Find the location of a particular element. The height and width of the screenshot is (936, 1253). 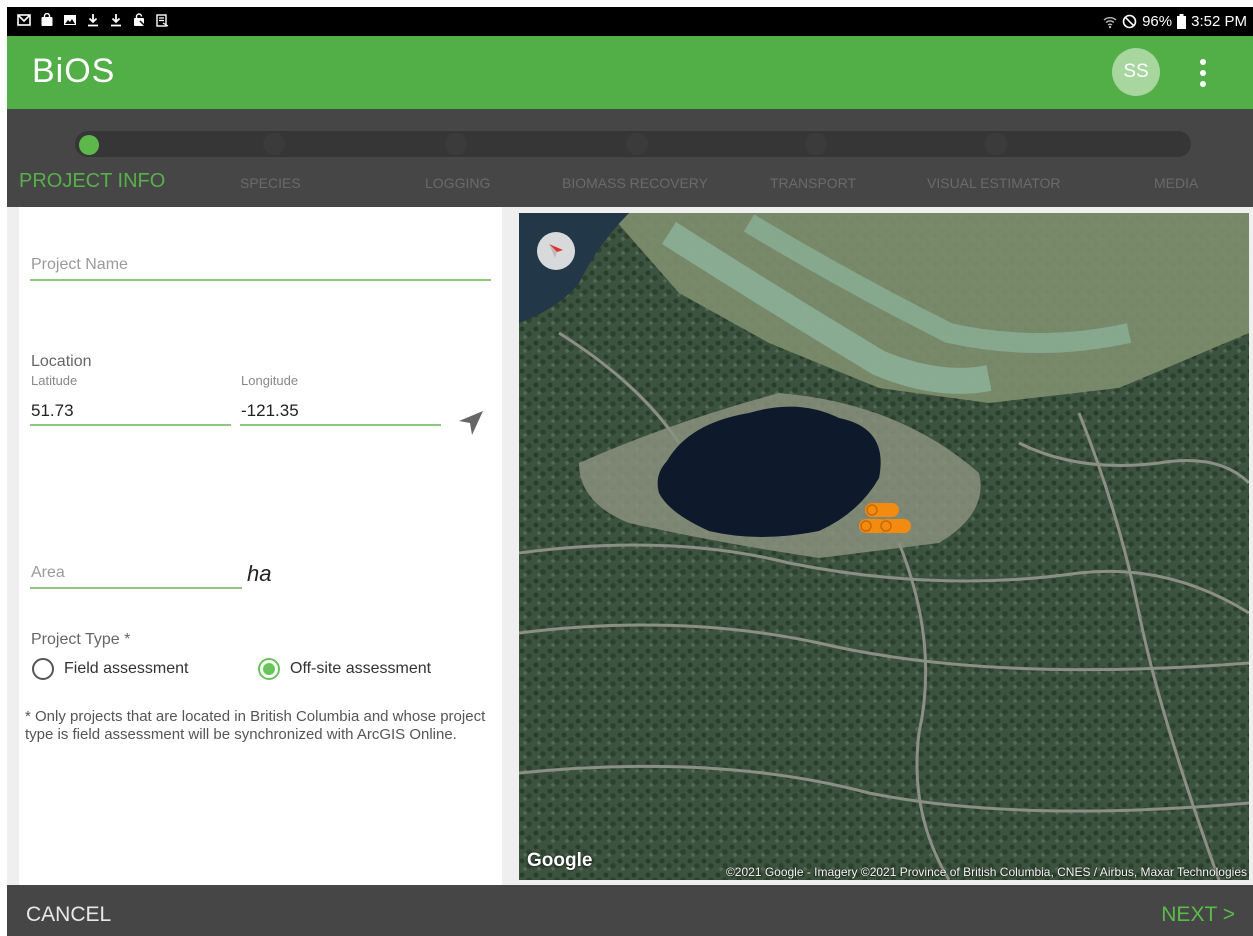

app-bar: BiOS SS is located at coordinates (630, 72).